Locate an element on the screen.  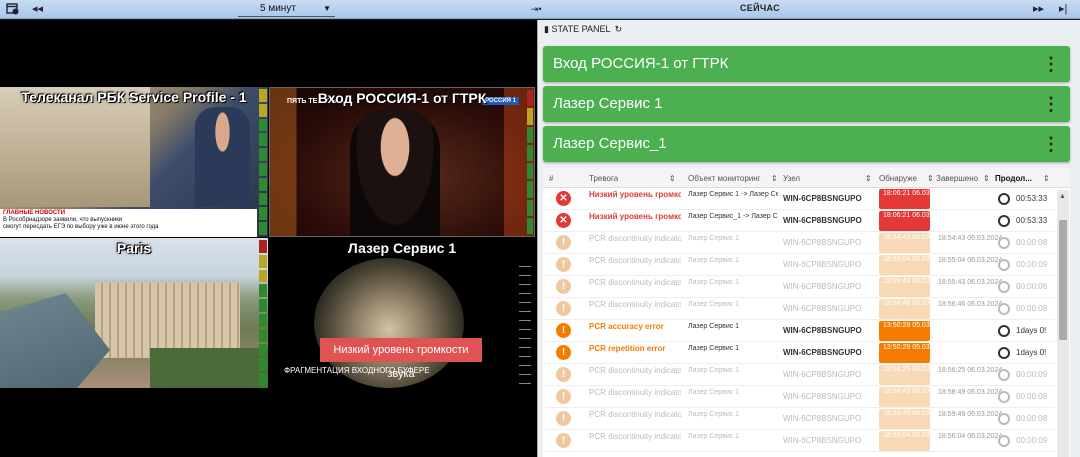
col-num: # is located at coordinates (551, 178).